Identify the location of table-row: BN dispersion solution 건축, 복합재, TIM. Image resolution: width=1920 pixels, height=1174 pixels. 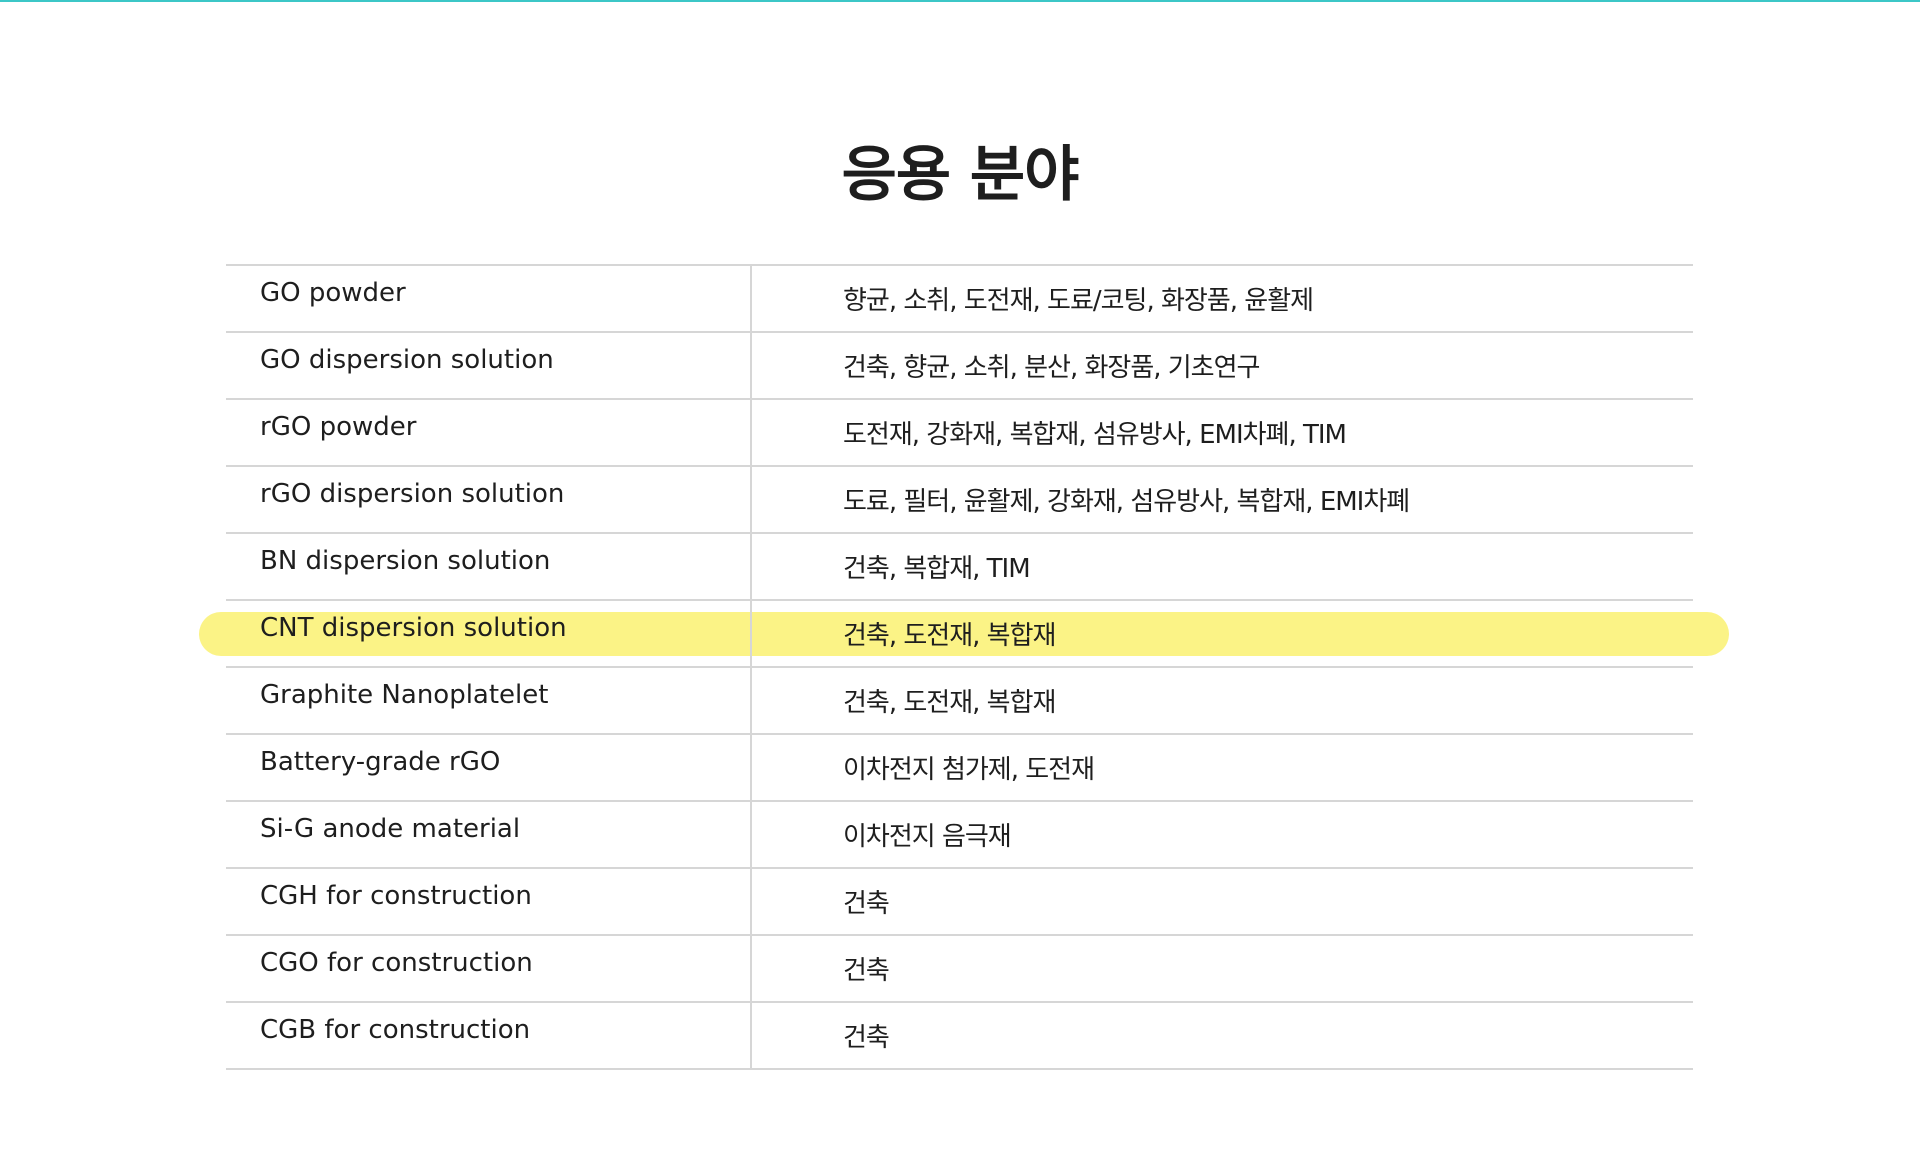
(959, 567).